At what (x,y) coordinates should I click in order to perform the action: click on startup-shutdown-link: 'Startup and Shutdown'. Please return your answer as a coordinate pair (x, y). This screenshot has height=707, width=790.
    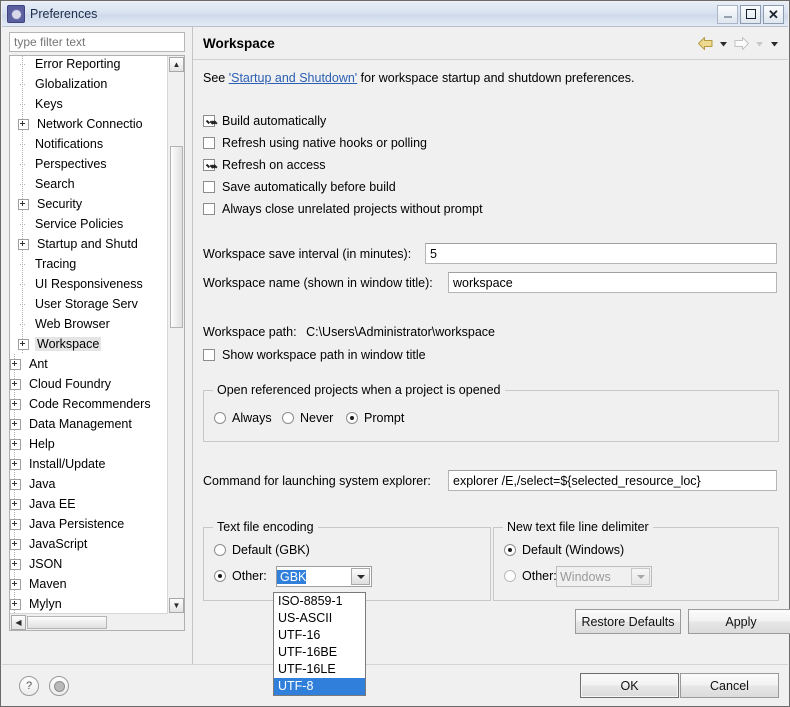
    Looking at the image, I should click on (293, 78).